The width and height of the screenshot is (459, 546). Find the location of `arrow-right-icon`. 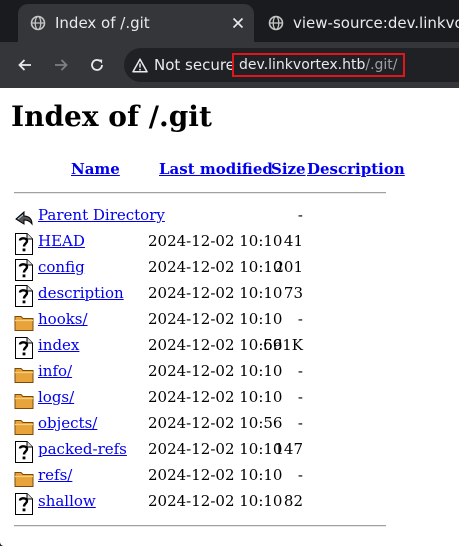

arrow-right-icon is located at coordinates (61, 65).